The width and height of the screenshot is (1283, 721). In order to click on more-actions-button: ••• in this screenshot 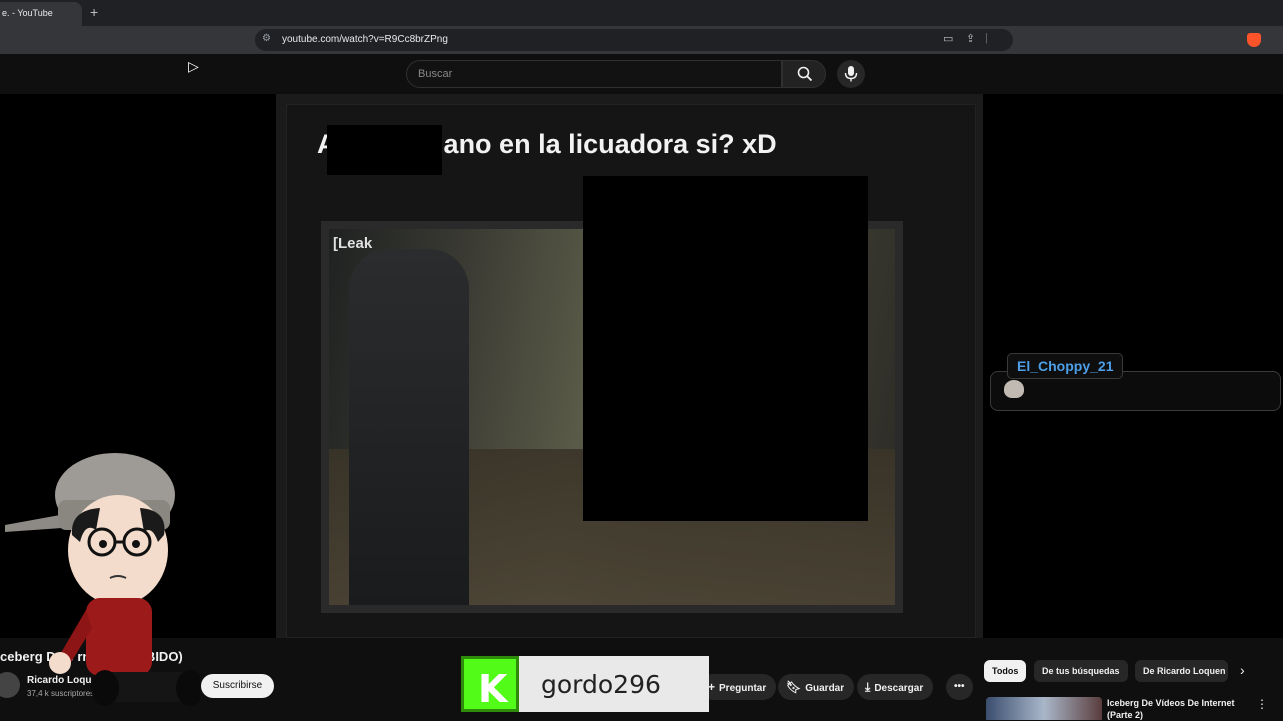, I will do `click(959, 687)`.